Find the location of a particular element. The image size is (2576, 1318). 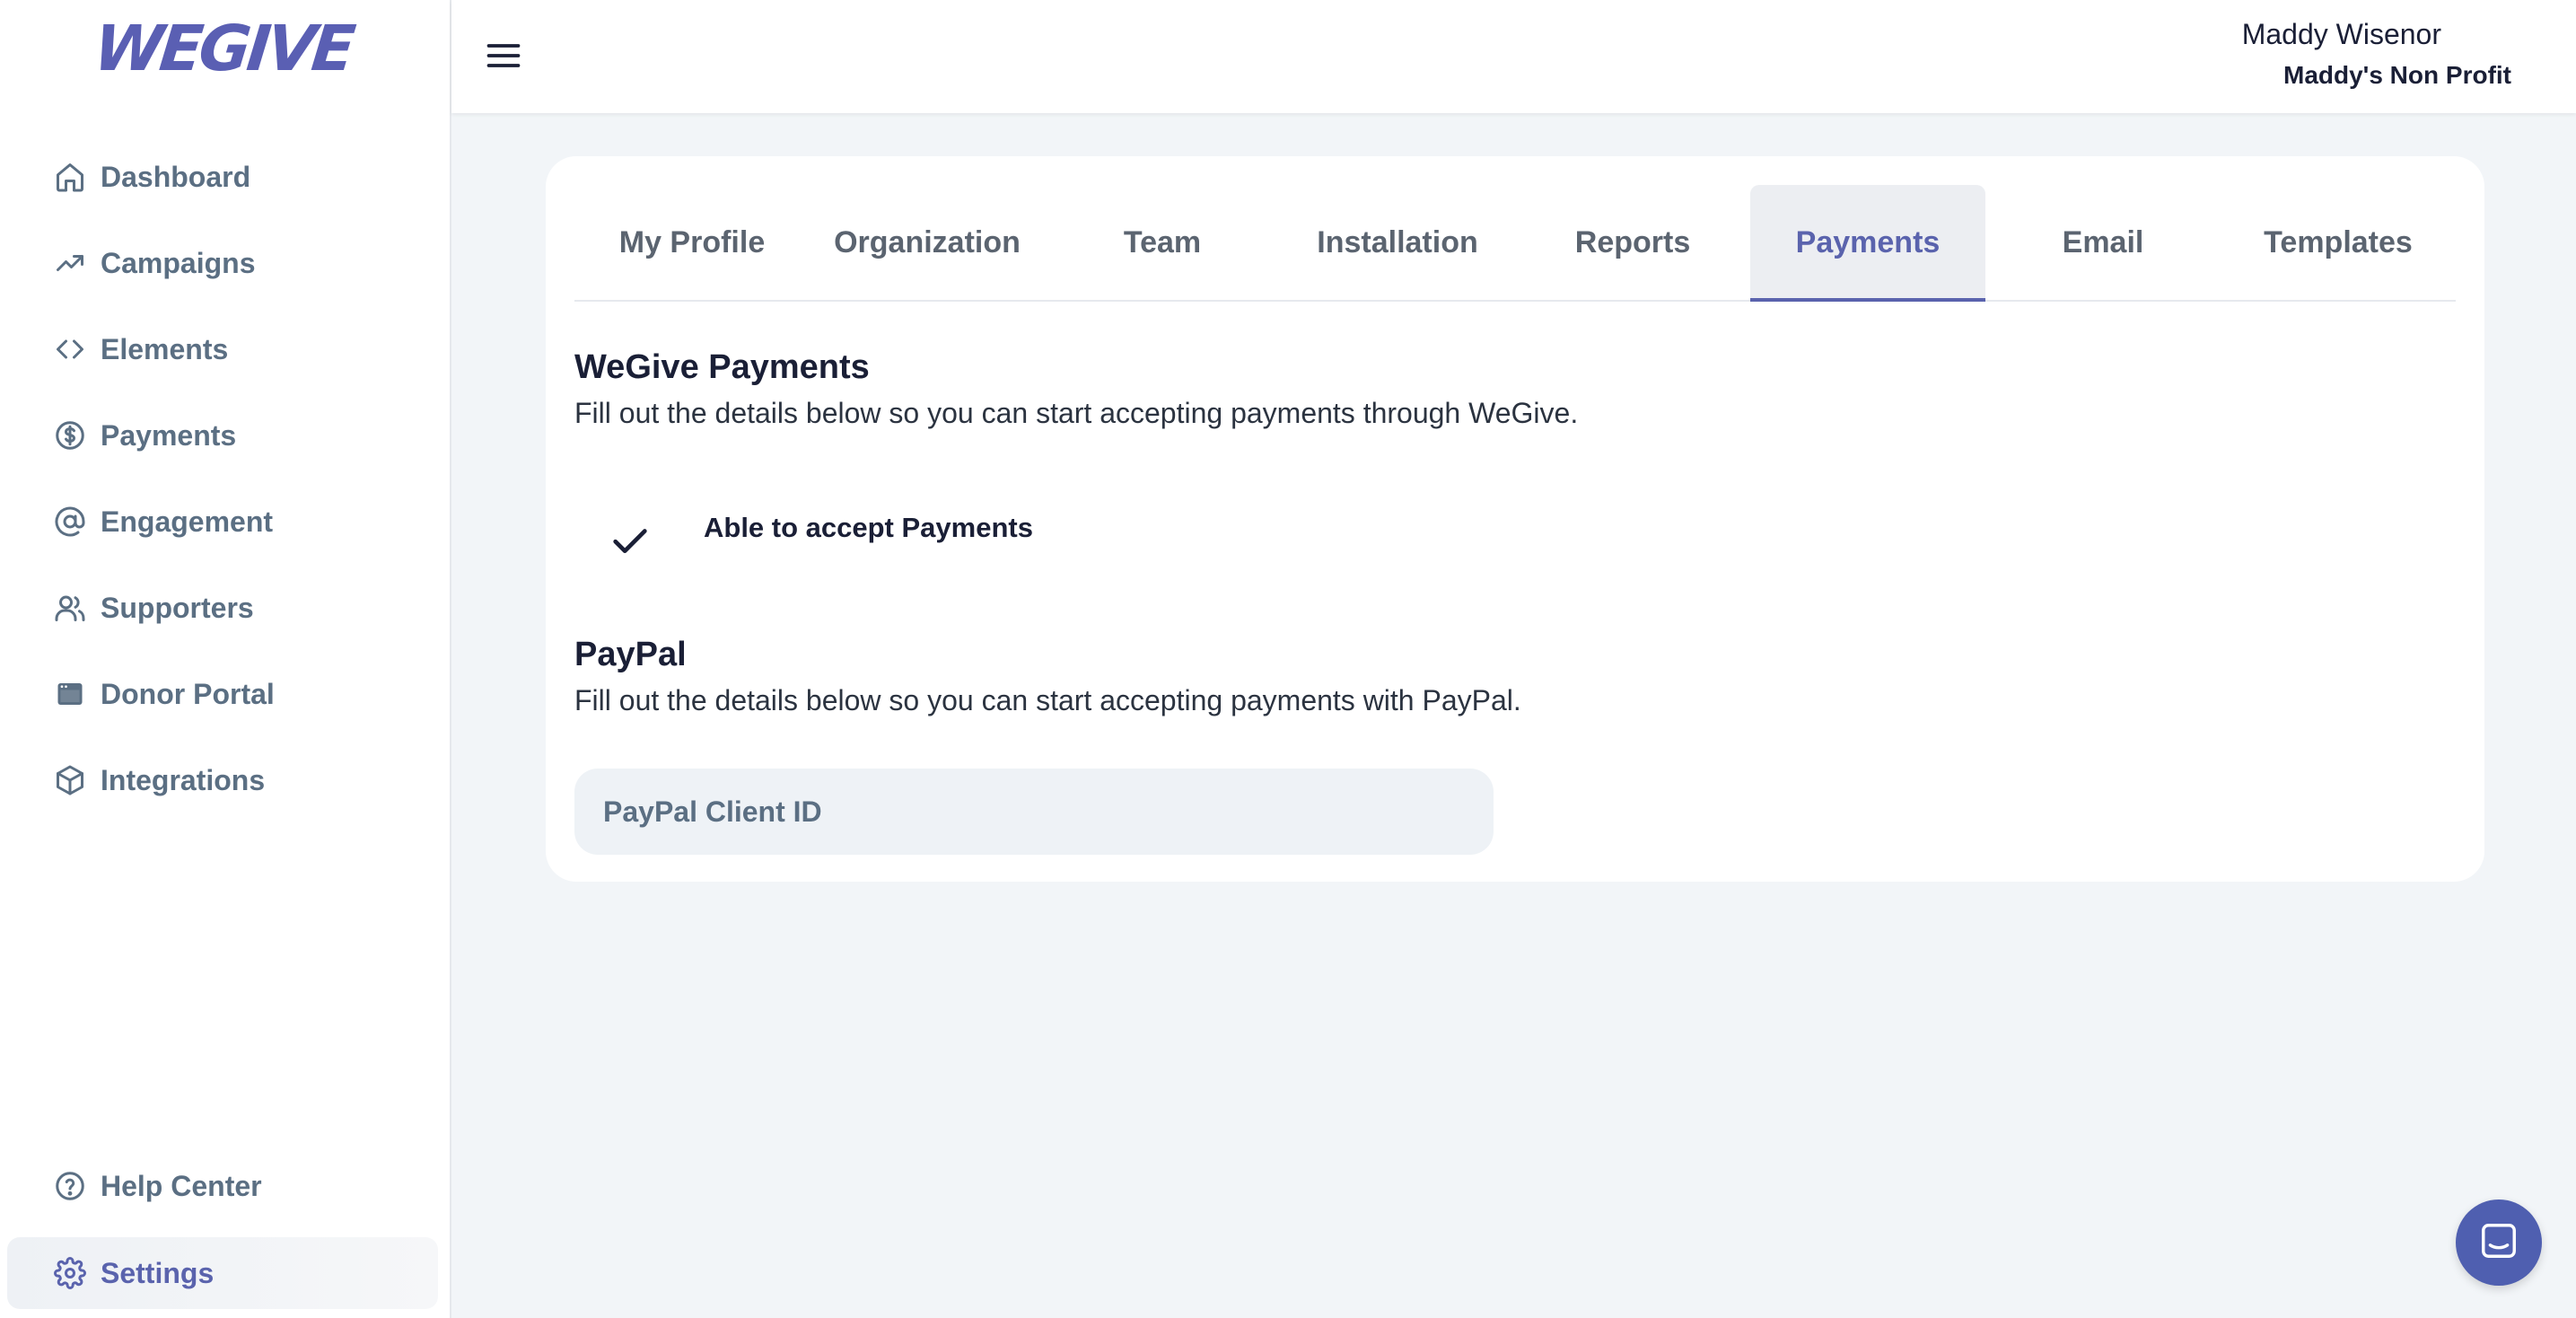

logo-text: WEGIVE is located at coordinates (222, 49).